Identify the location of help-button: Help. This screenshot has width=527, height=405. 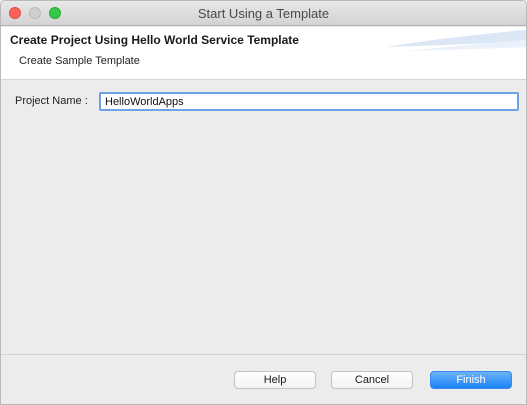
(275, 380).